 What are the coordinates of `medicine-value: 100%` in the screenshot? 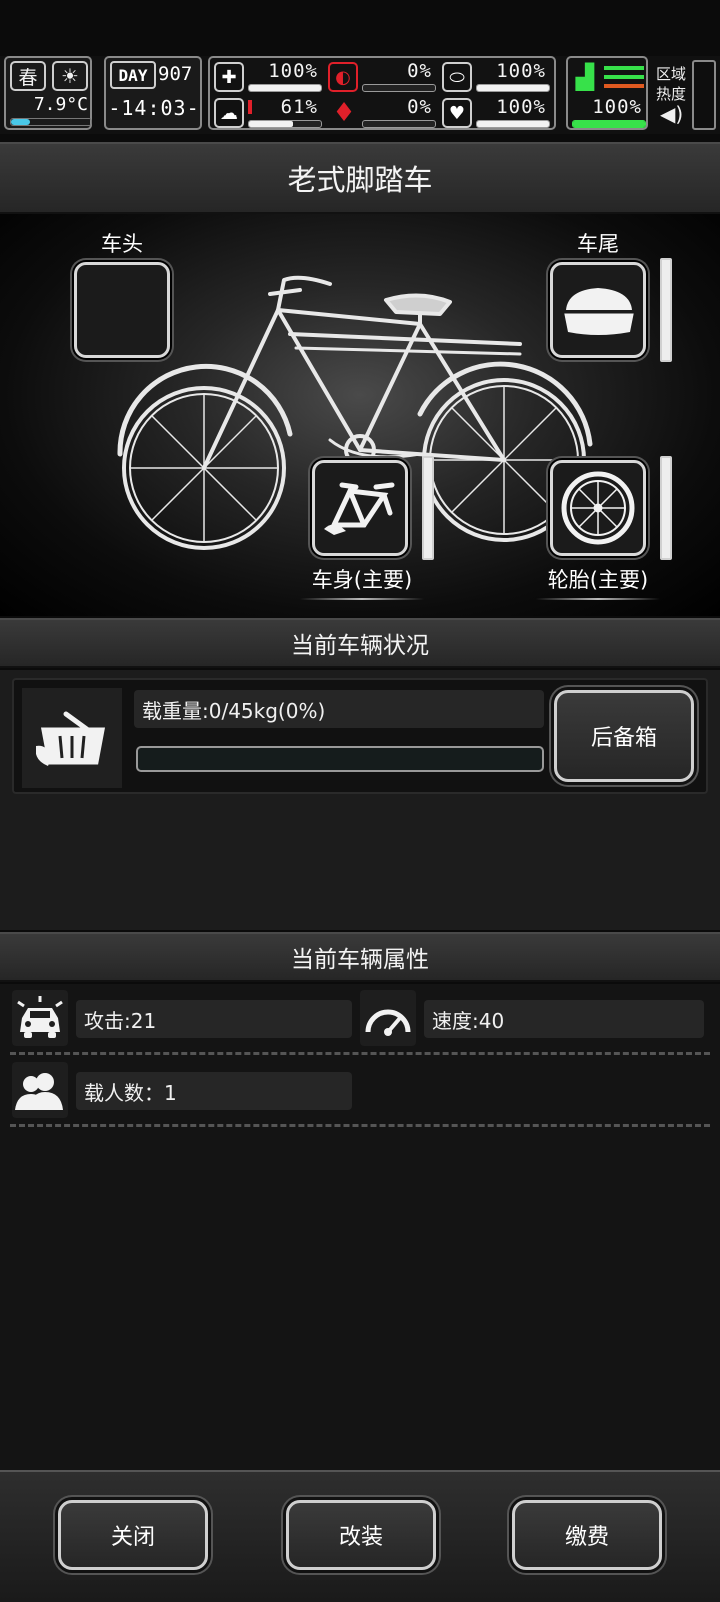 It's located at (521, 71).